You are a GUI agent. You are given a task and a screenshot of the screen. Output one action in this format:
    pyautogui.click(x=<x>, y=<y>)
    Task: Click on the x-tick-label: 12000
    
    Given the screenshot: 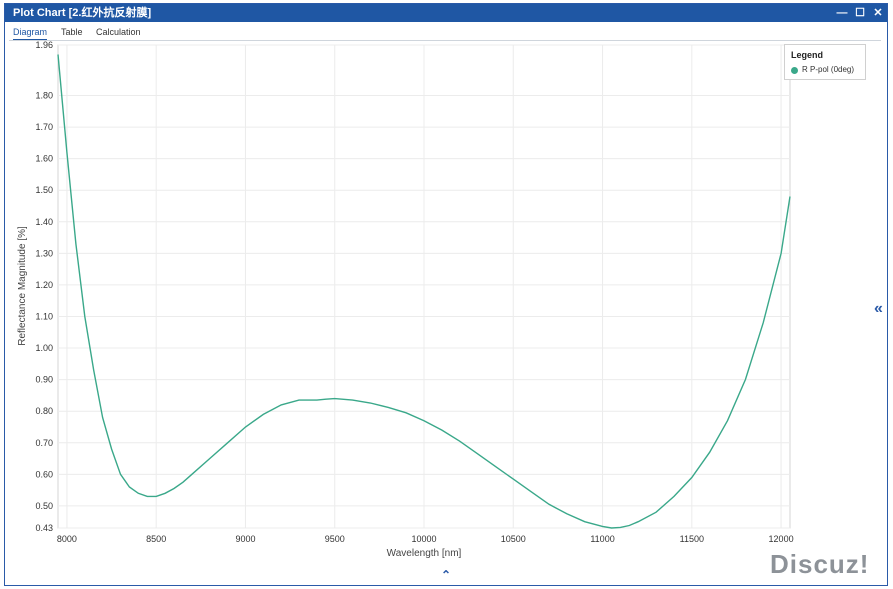 What is the action you would take?
    pyautogui.click(x=781, y=539)
    